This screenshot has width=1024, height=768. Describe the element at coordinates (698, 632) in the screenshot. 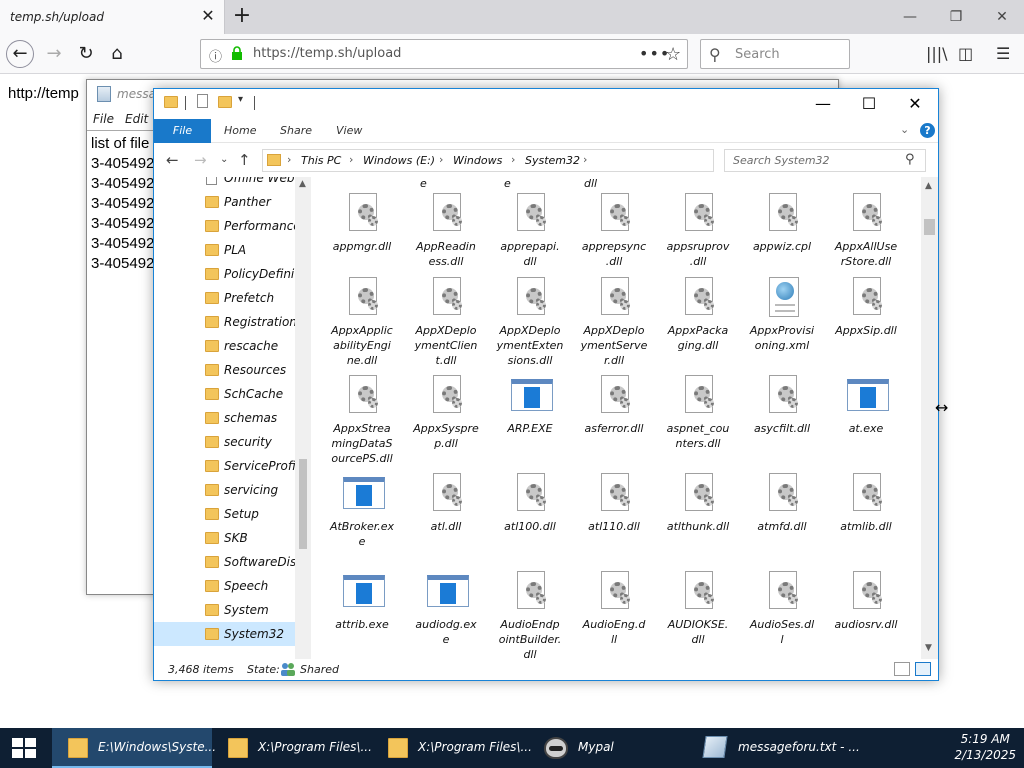

I see `file-name: AUDIOKSE. dll` at that location.